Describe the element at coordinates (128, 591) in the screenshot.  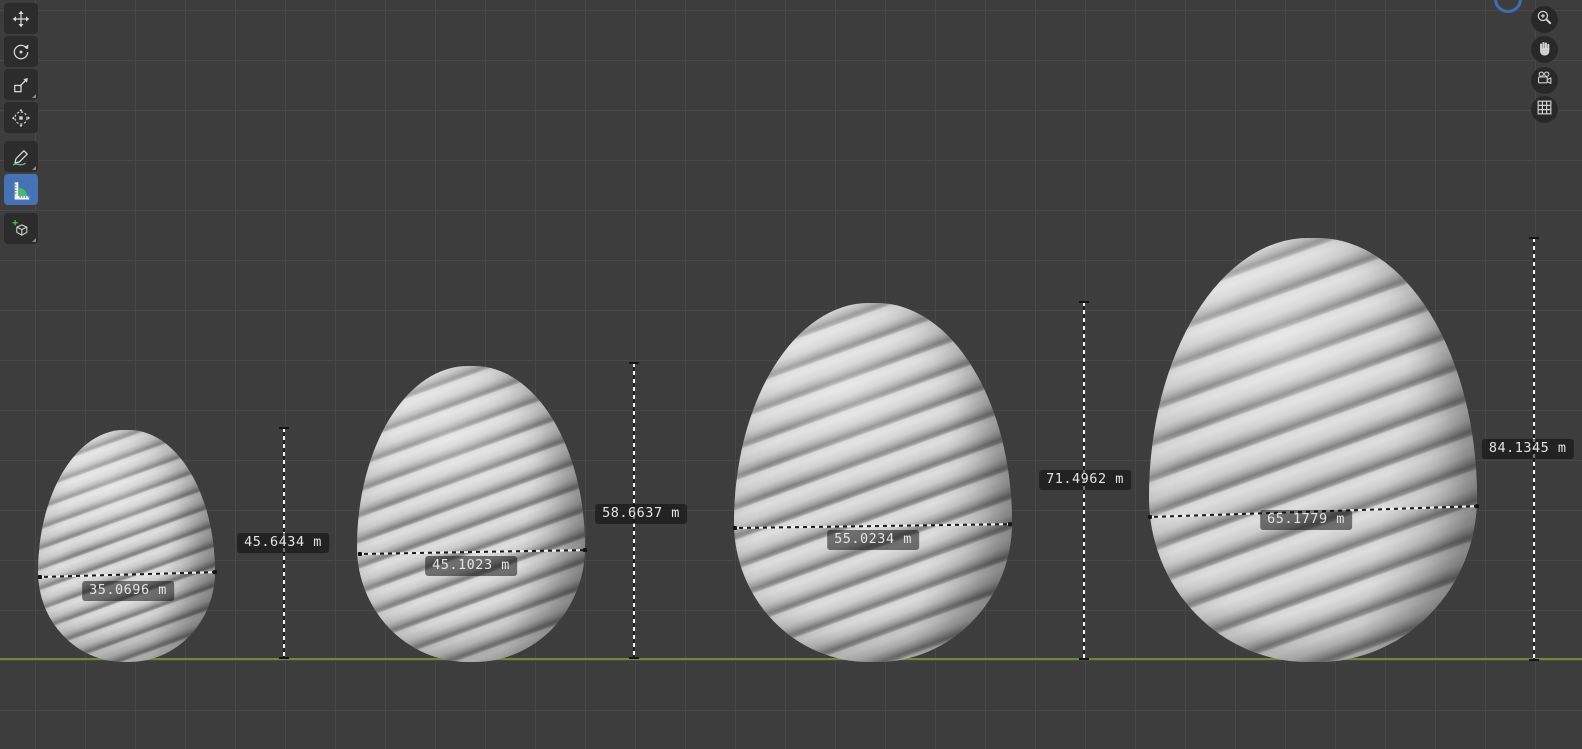
I see `width-measurement-label: 35.0696 m` at that location.